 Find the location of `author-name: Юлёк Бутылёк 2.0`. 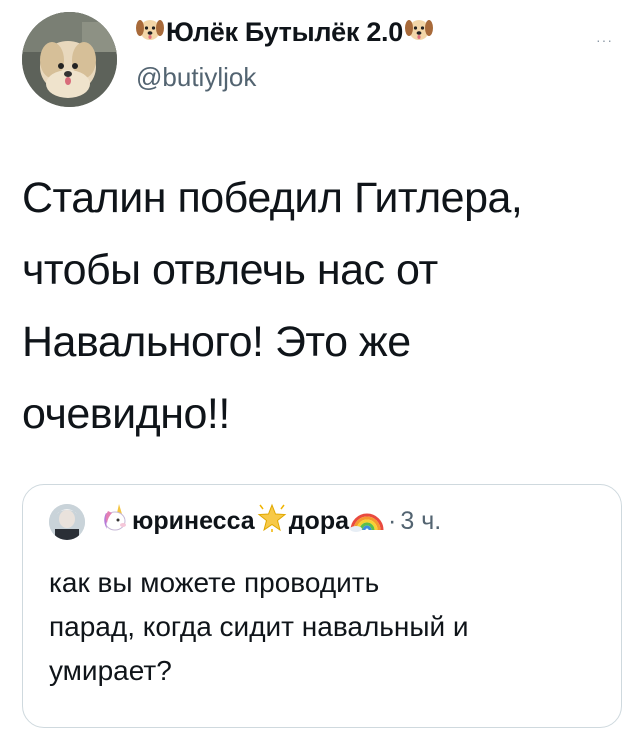

author-name: Юлёк Бутылёк 2.0 is located at coordinates (284, 32).